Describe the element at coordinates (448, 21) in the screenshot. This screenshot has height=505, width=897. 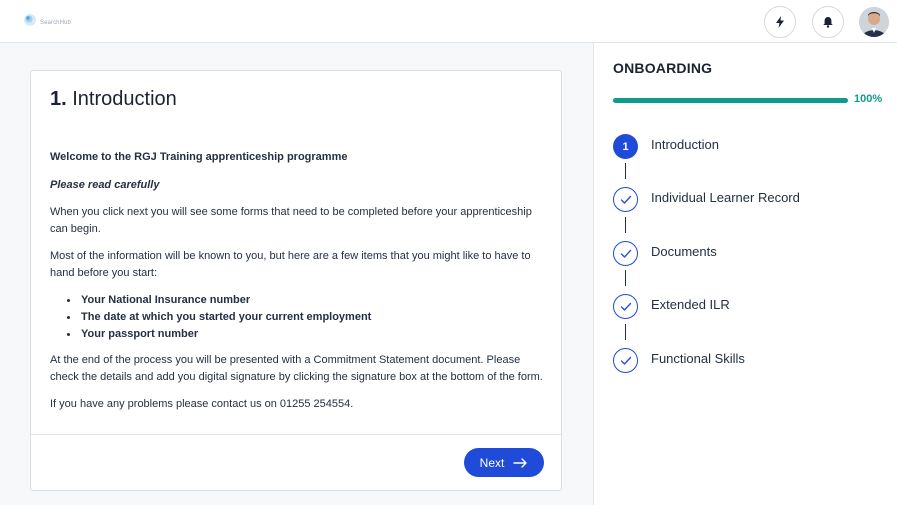
I see `top-bar: SearchHub` at that location.